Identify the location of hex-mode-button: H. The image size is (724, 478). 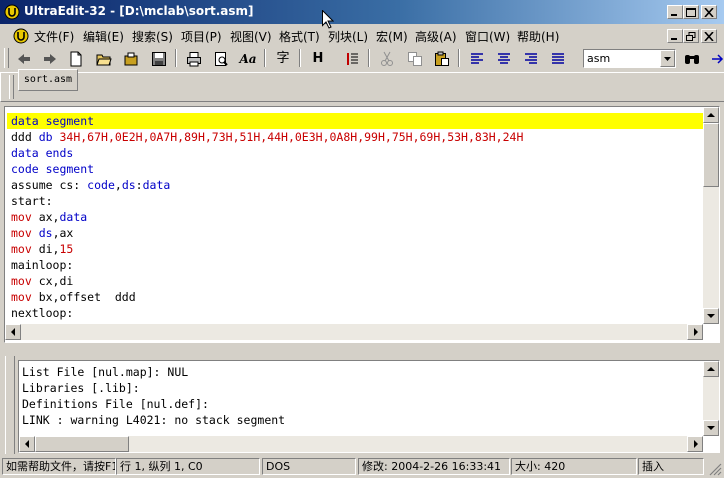
(318, 59).